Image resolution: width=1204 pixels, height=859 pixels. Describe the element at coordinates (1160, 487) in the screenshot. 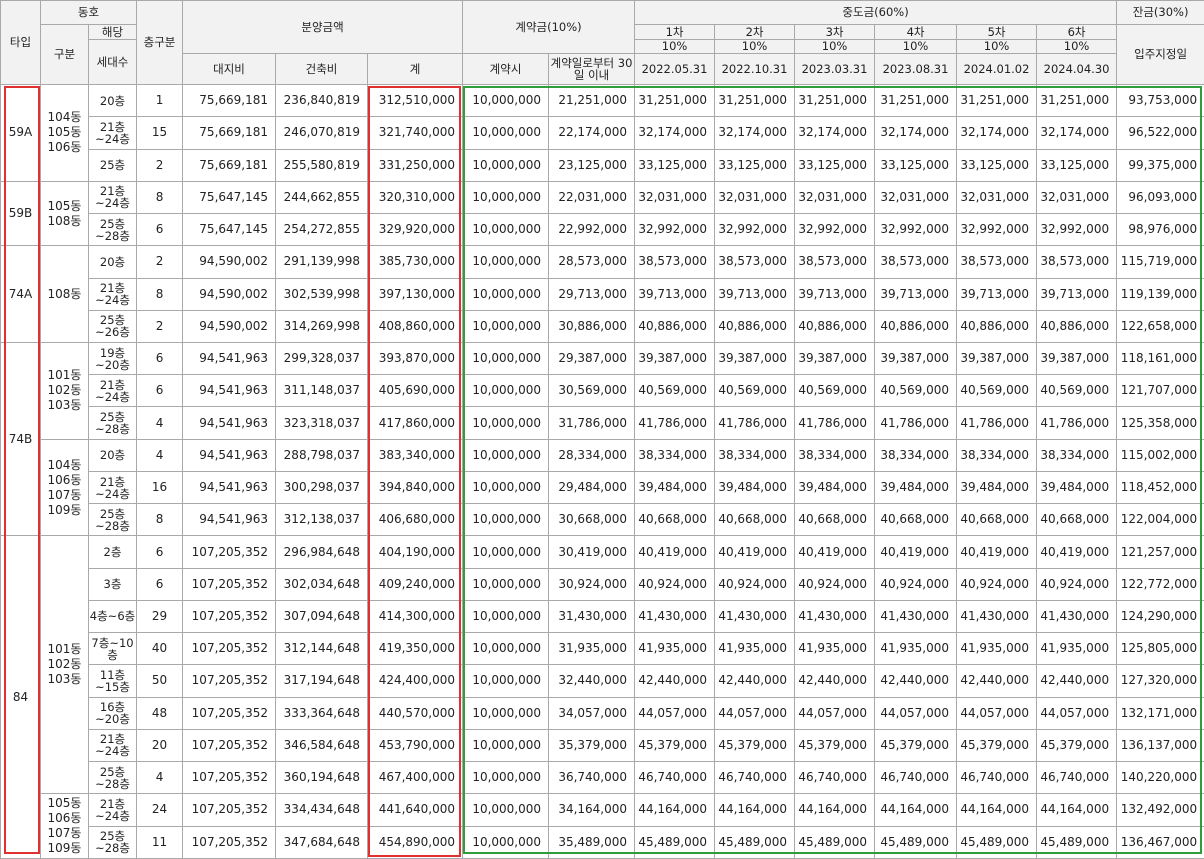

I see `balance-cell: 118,452,000` at that location.